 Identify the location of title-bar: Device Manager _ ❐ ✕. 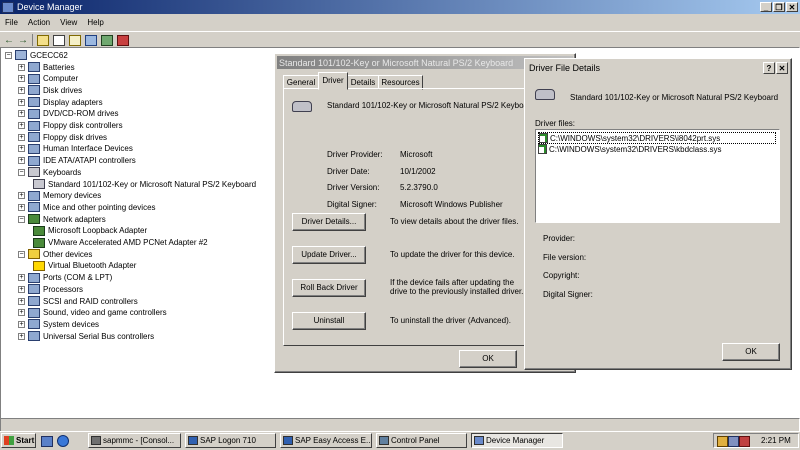
(400, 7).